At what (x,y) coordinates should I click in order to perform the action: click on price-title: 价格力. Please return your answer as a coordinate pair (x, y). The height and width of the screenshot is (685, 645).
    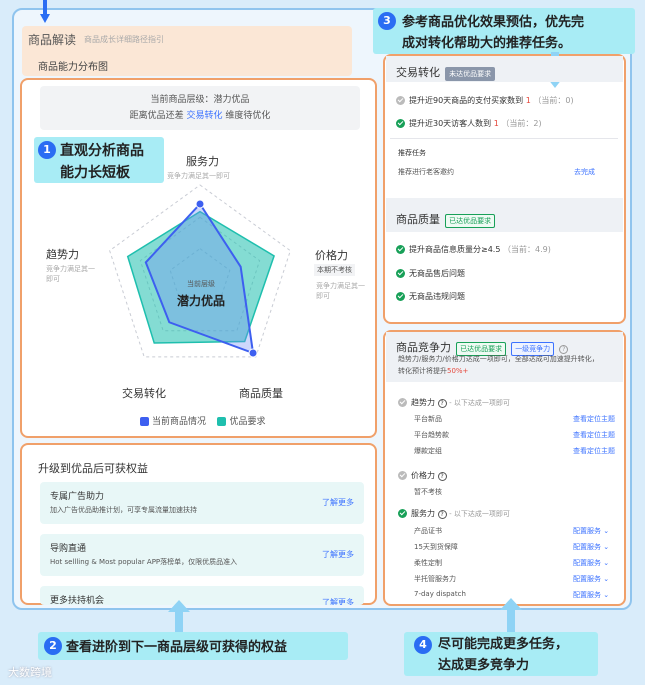
    Looking at the image, I should click on (423, 475).